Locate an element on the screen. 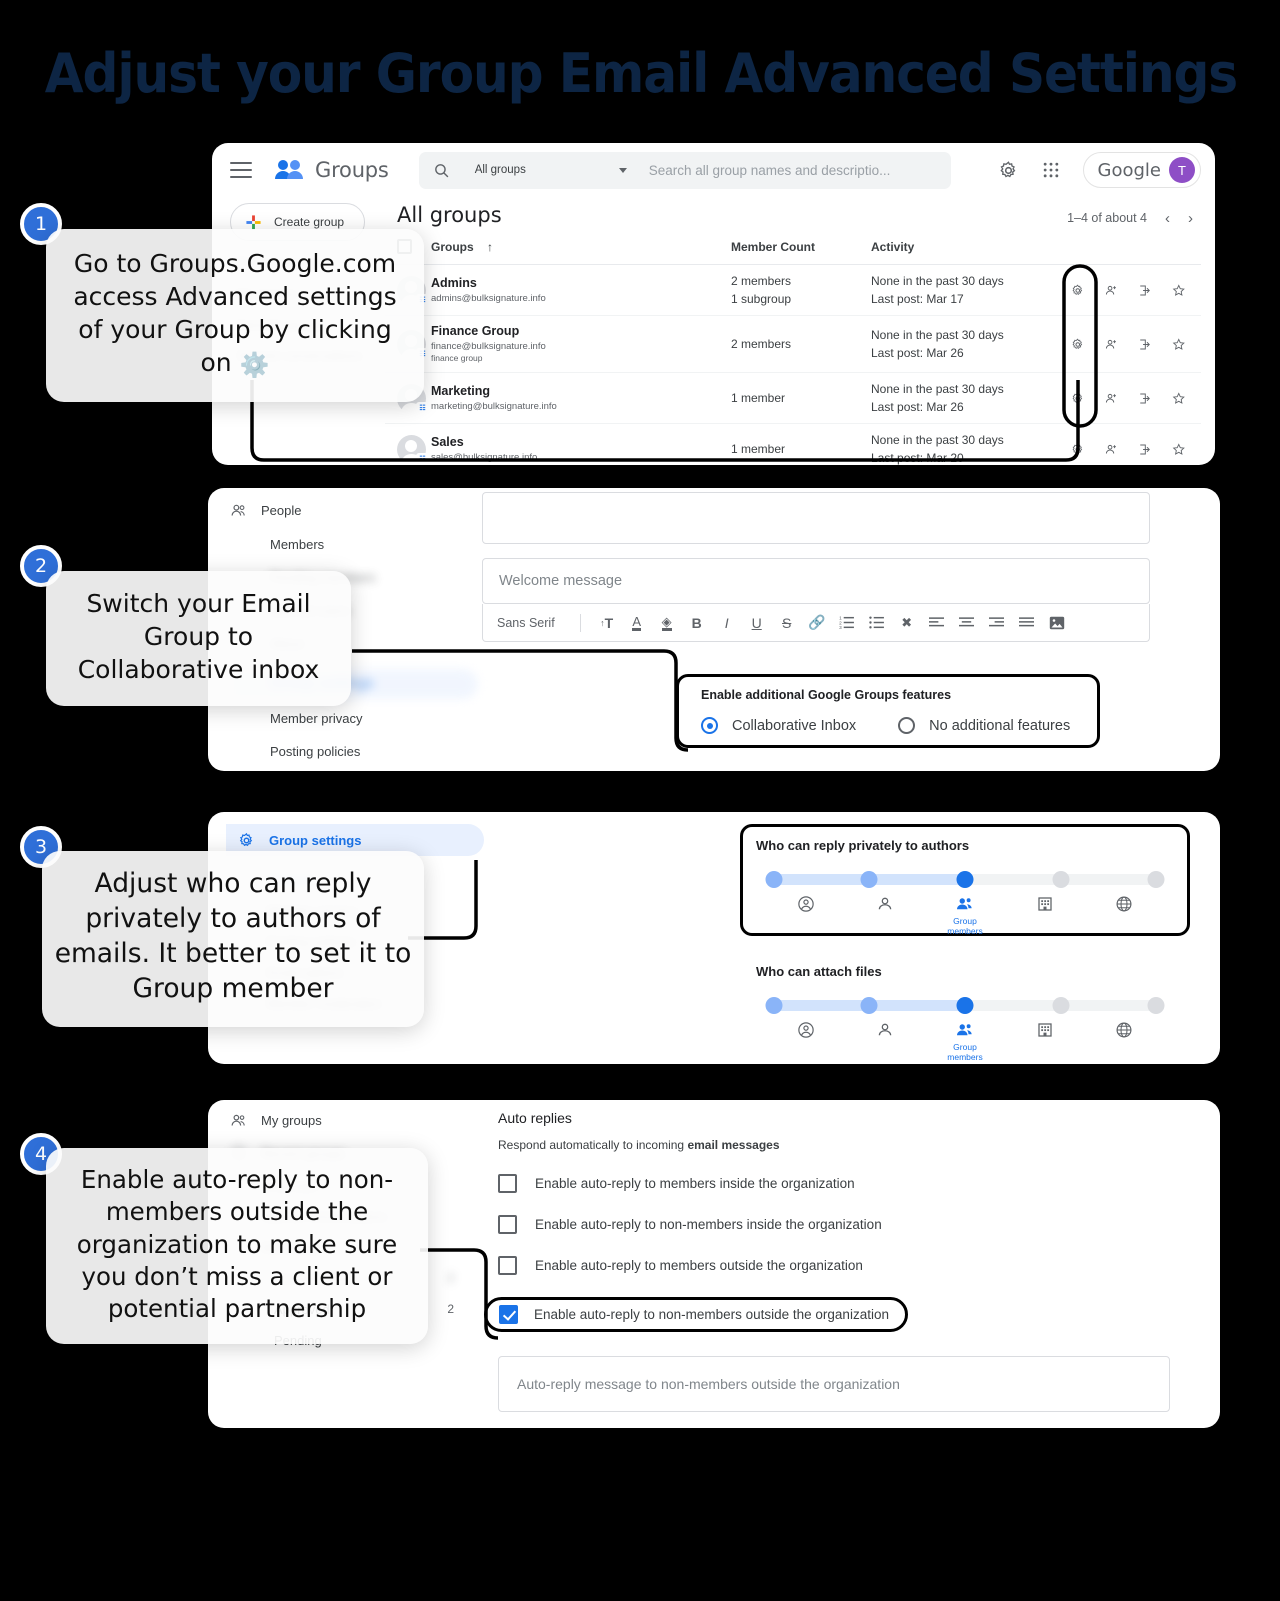 The width and height of the screenshot is (1280, 1601). link-icon: 🔗 is located at coordinates (817, 622).